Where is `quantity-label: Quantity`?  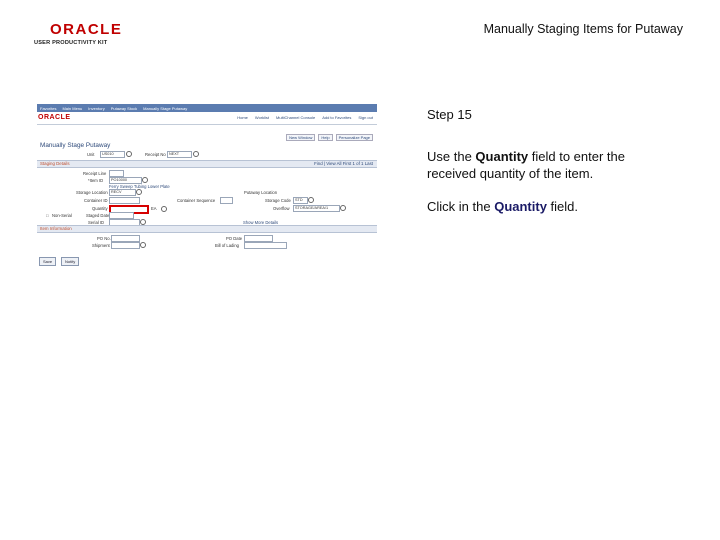 quantity-label: Quantity is located at coordinates (100, 208).